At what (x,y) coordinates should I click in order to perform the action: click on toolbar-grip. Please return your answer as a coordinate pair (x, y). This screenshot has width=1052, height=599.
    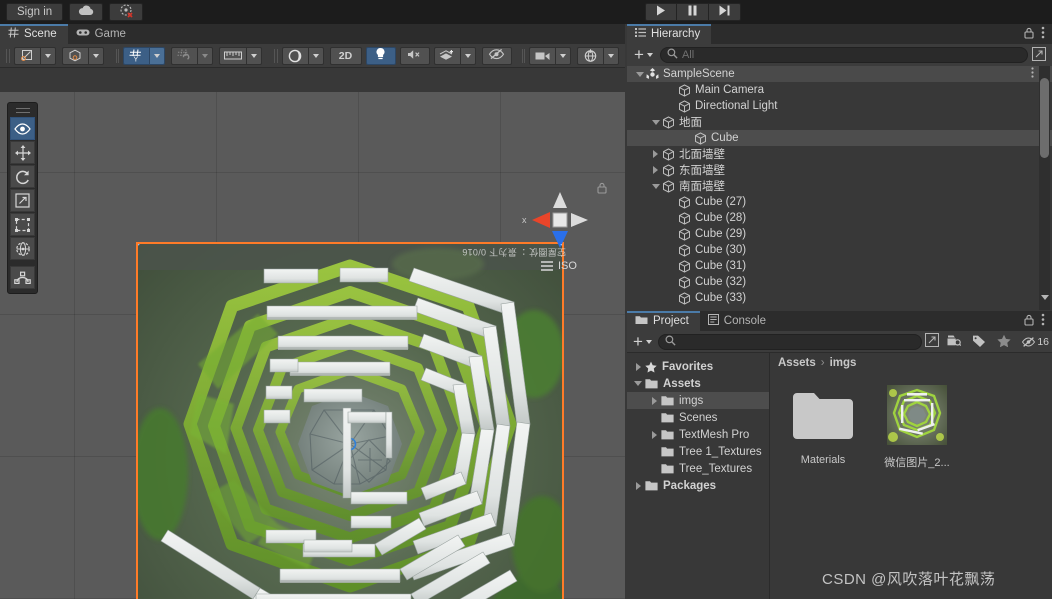
    Looking at the image, I should click on (8, 55).